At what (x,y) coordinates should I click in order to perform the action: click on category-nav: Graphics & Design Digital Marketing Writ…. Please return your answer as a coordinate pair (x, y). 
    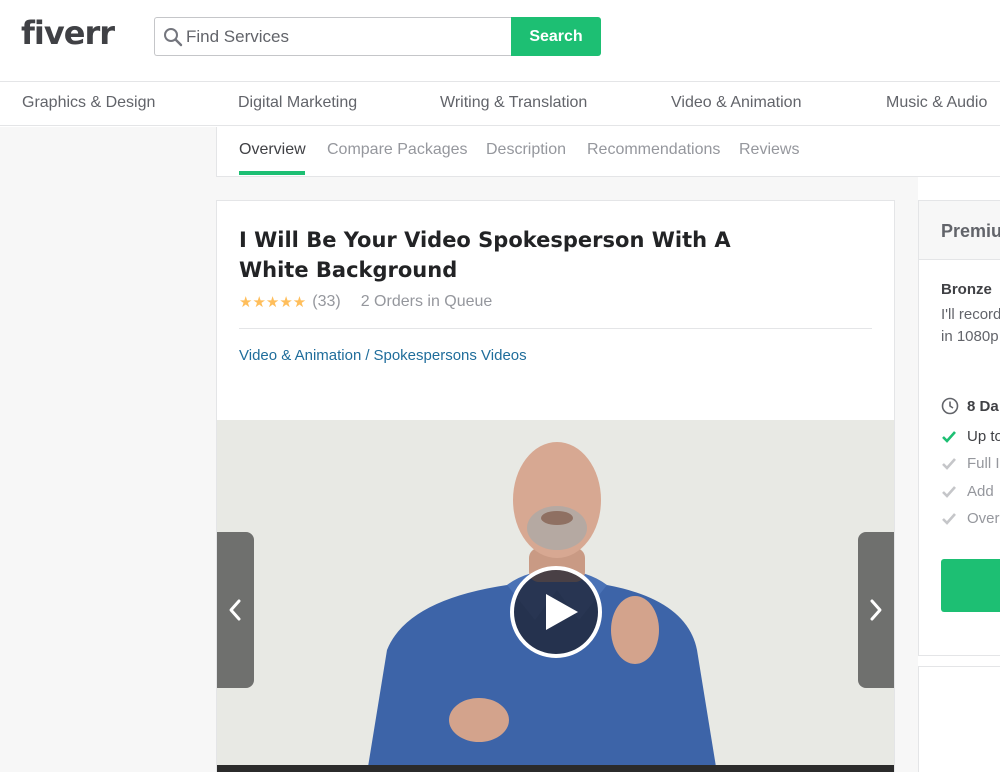
    Looking at the image, I should click on (500, 104).